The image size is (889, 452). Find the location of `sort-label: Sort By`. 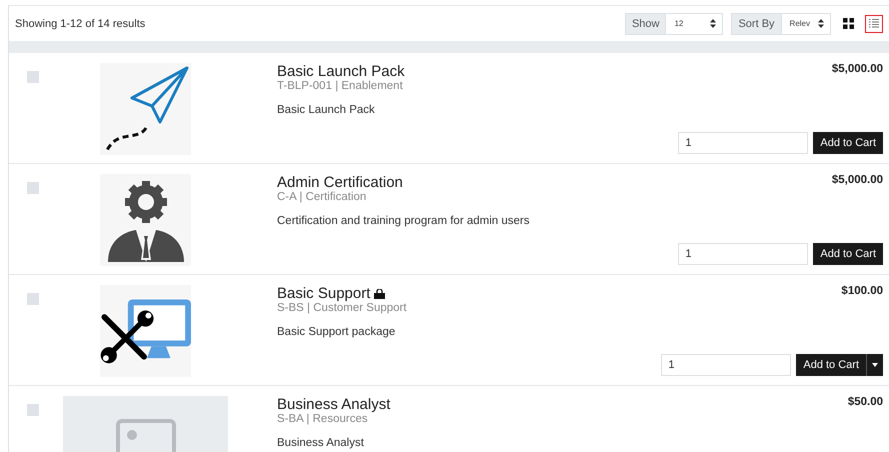

sort-label: Sort By is located at coordinates (757, 24).